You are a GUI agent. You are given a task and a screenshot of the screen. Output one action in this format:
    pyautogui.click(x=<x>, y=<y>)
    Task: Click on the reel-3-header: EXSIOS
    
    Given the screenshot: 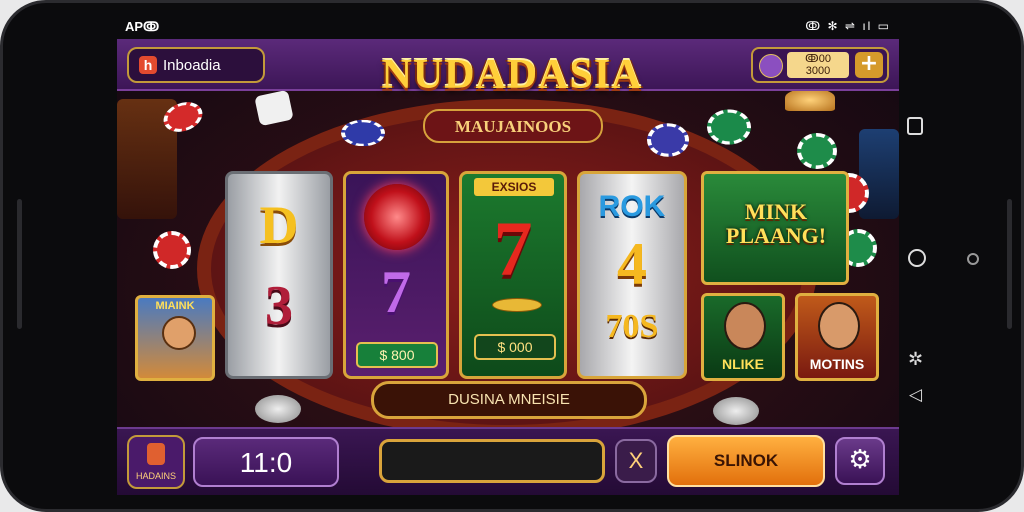 What is the action you would take?
    pyautogui.click(x=514, y=187)
    